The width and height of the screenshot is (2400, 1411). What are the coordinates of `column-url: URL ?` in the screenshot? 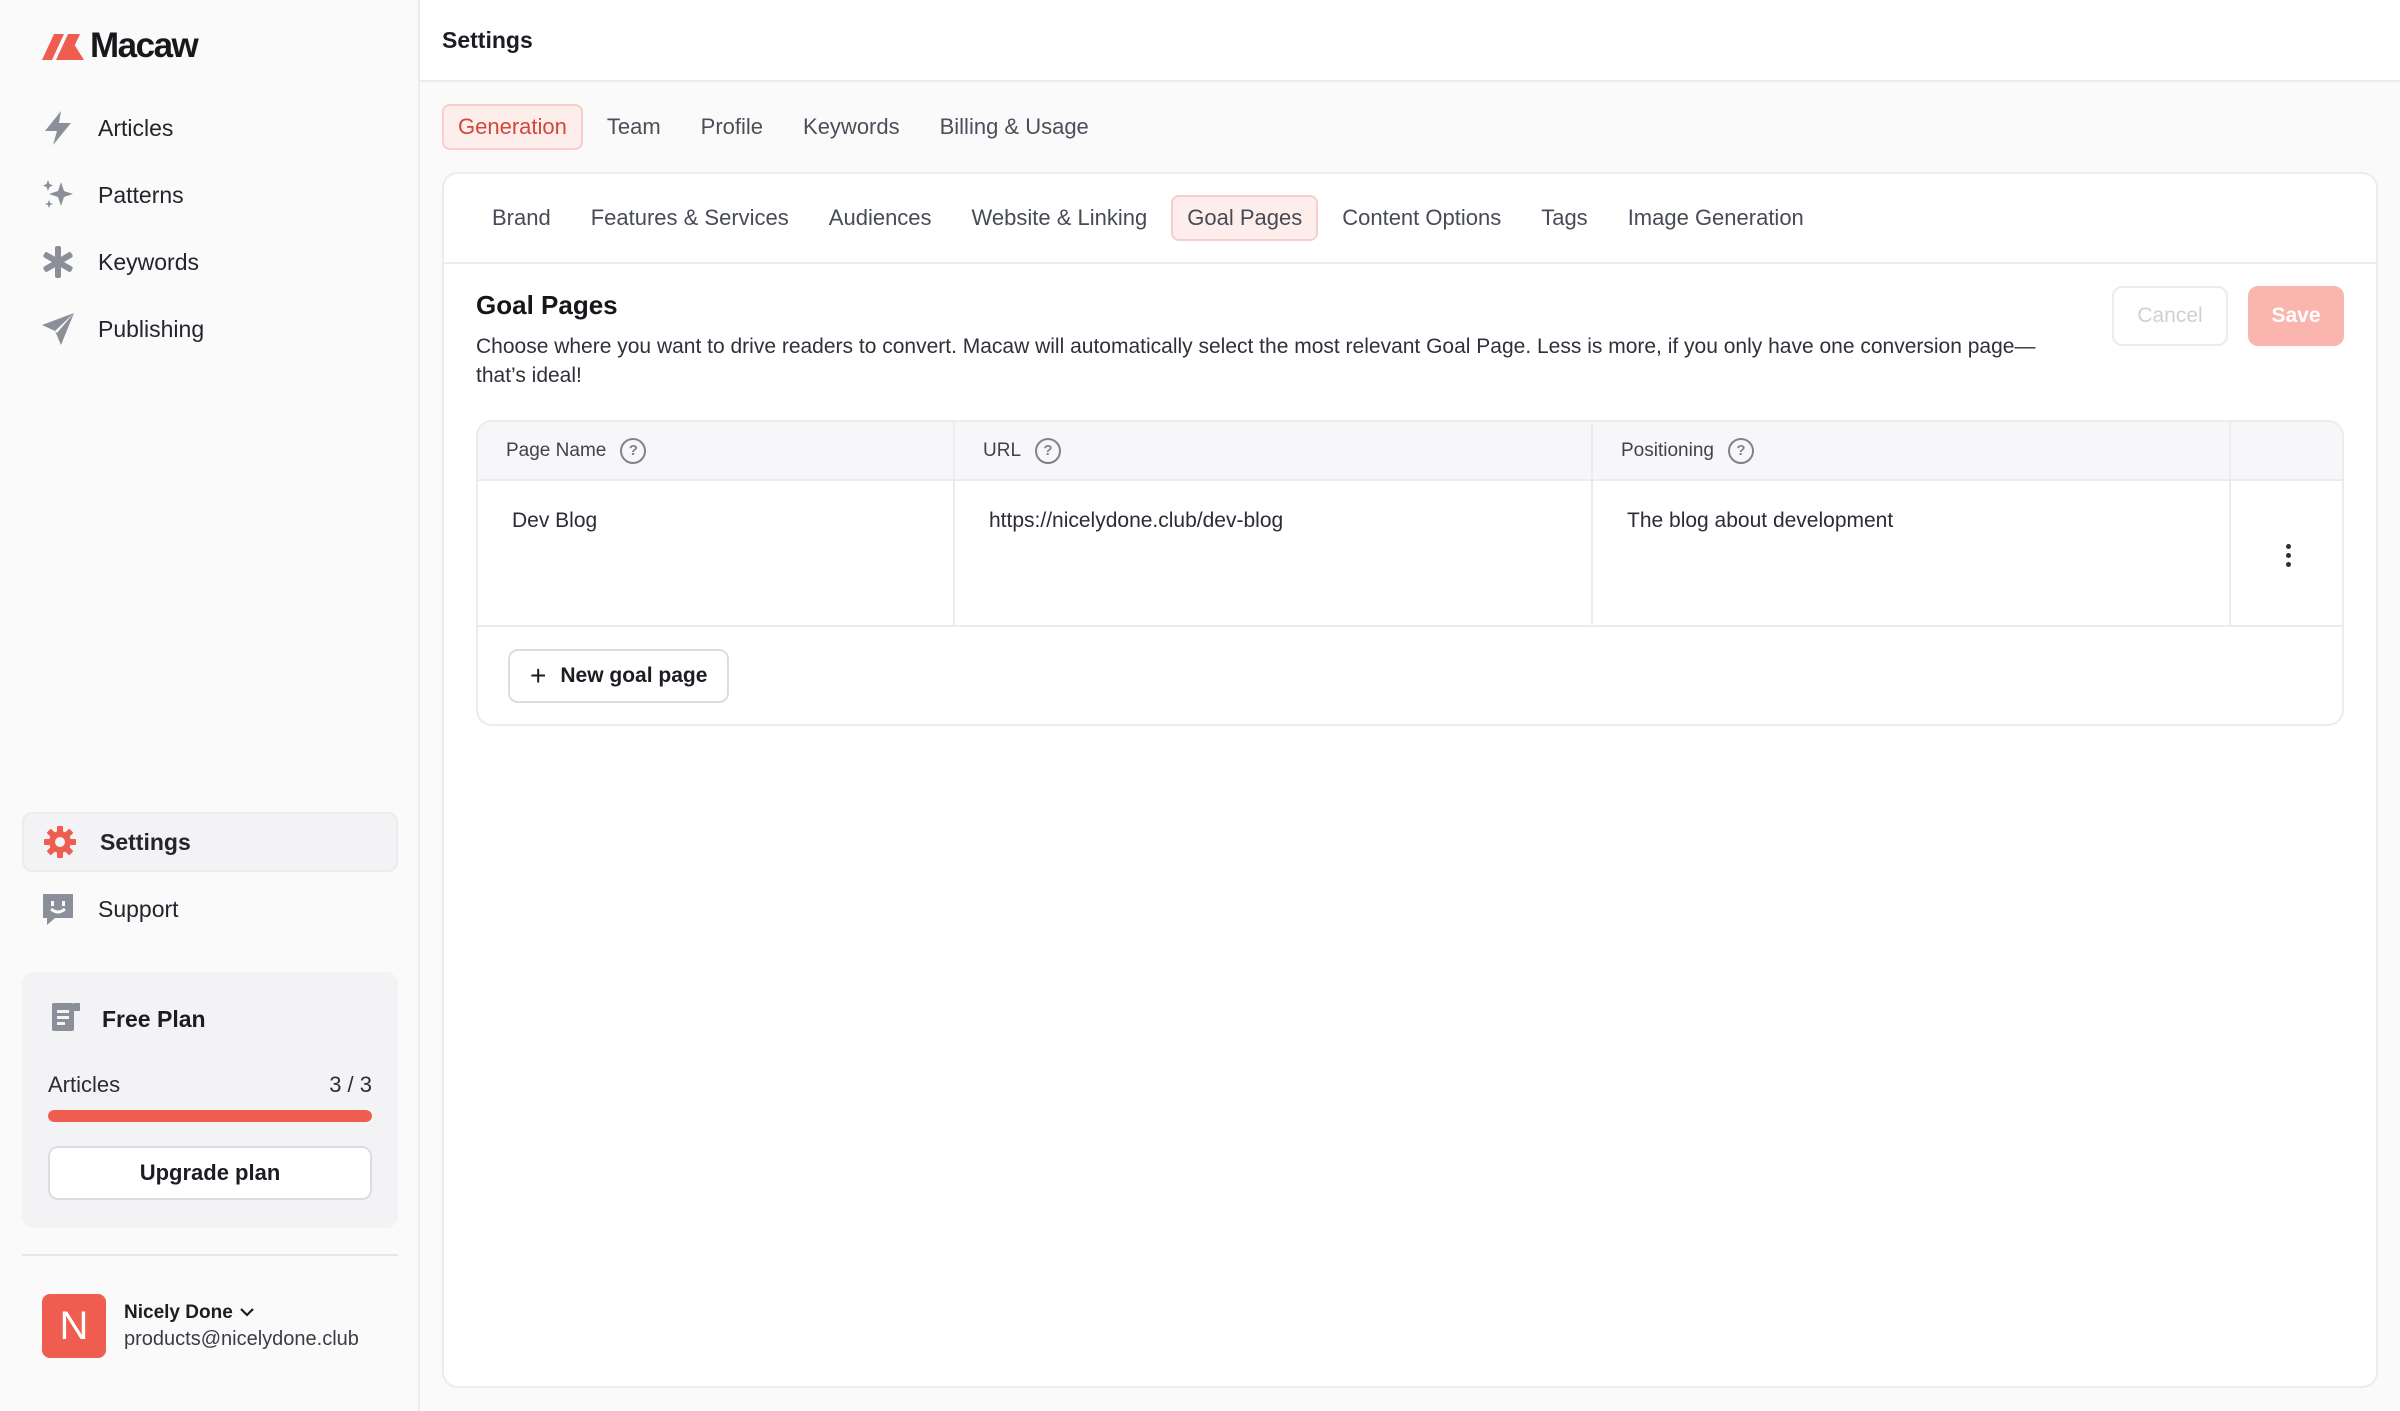 It's located at (1273, 451).